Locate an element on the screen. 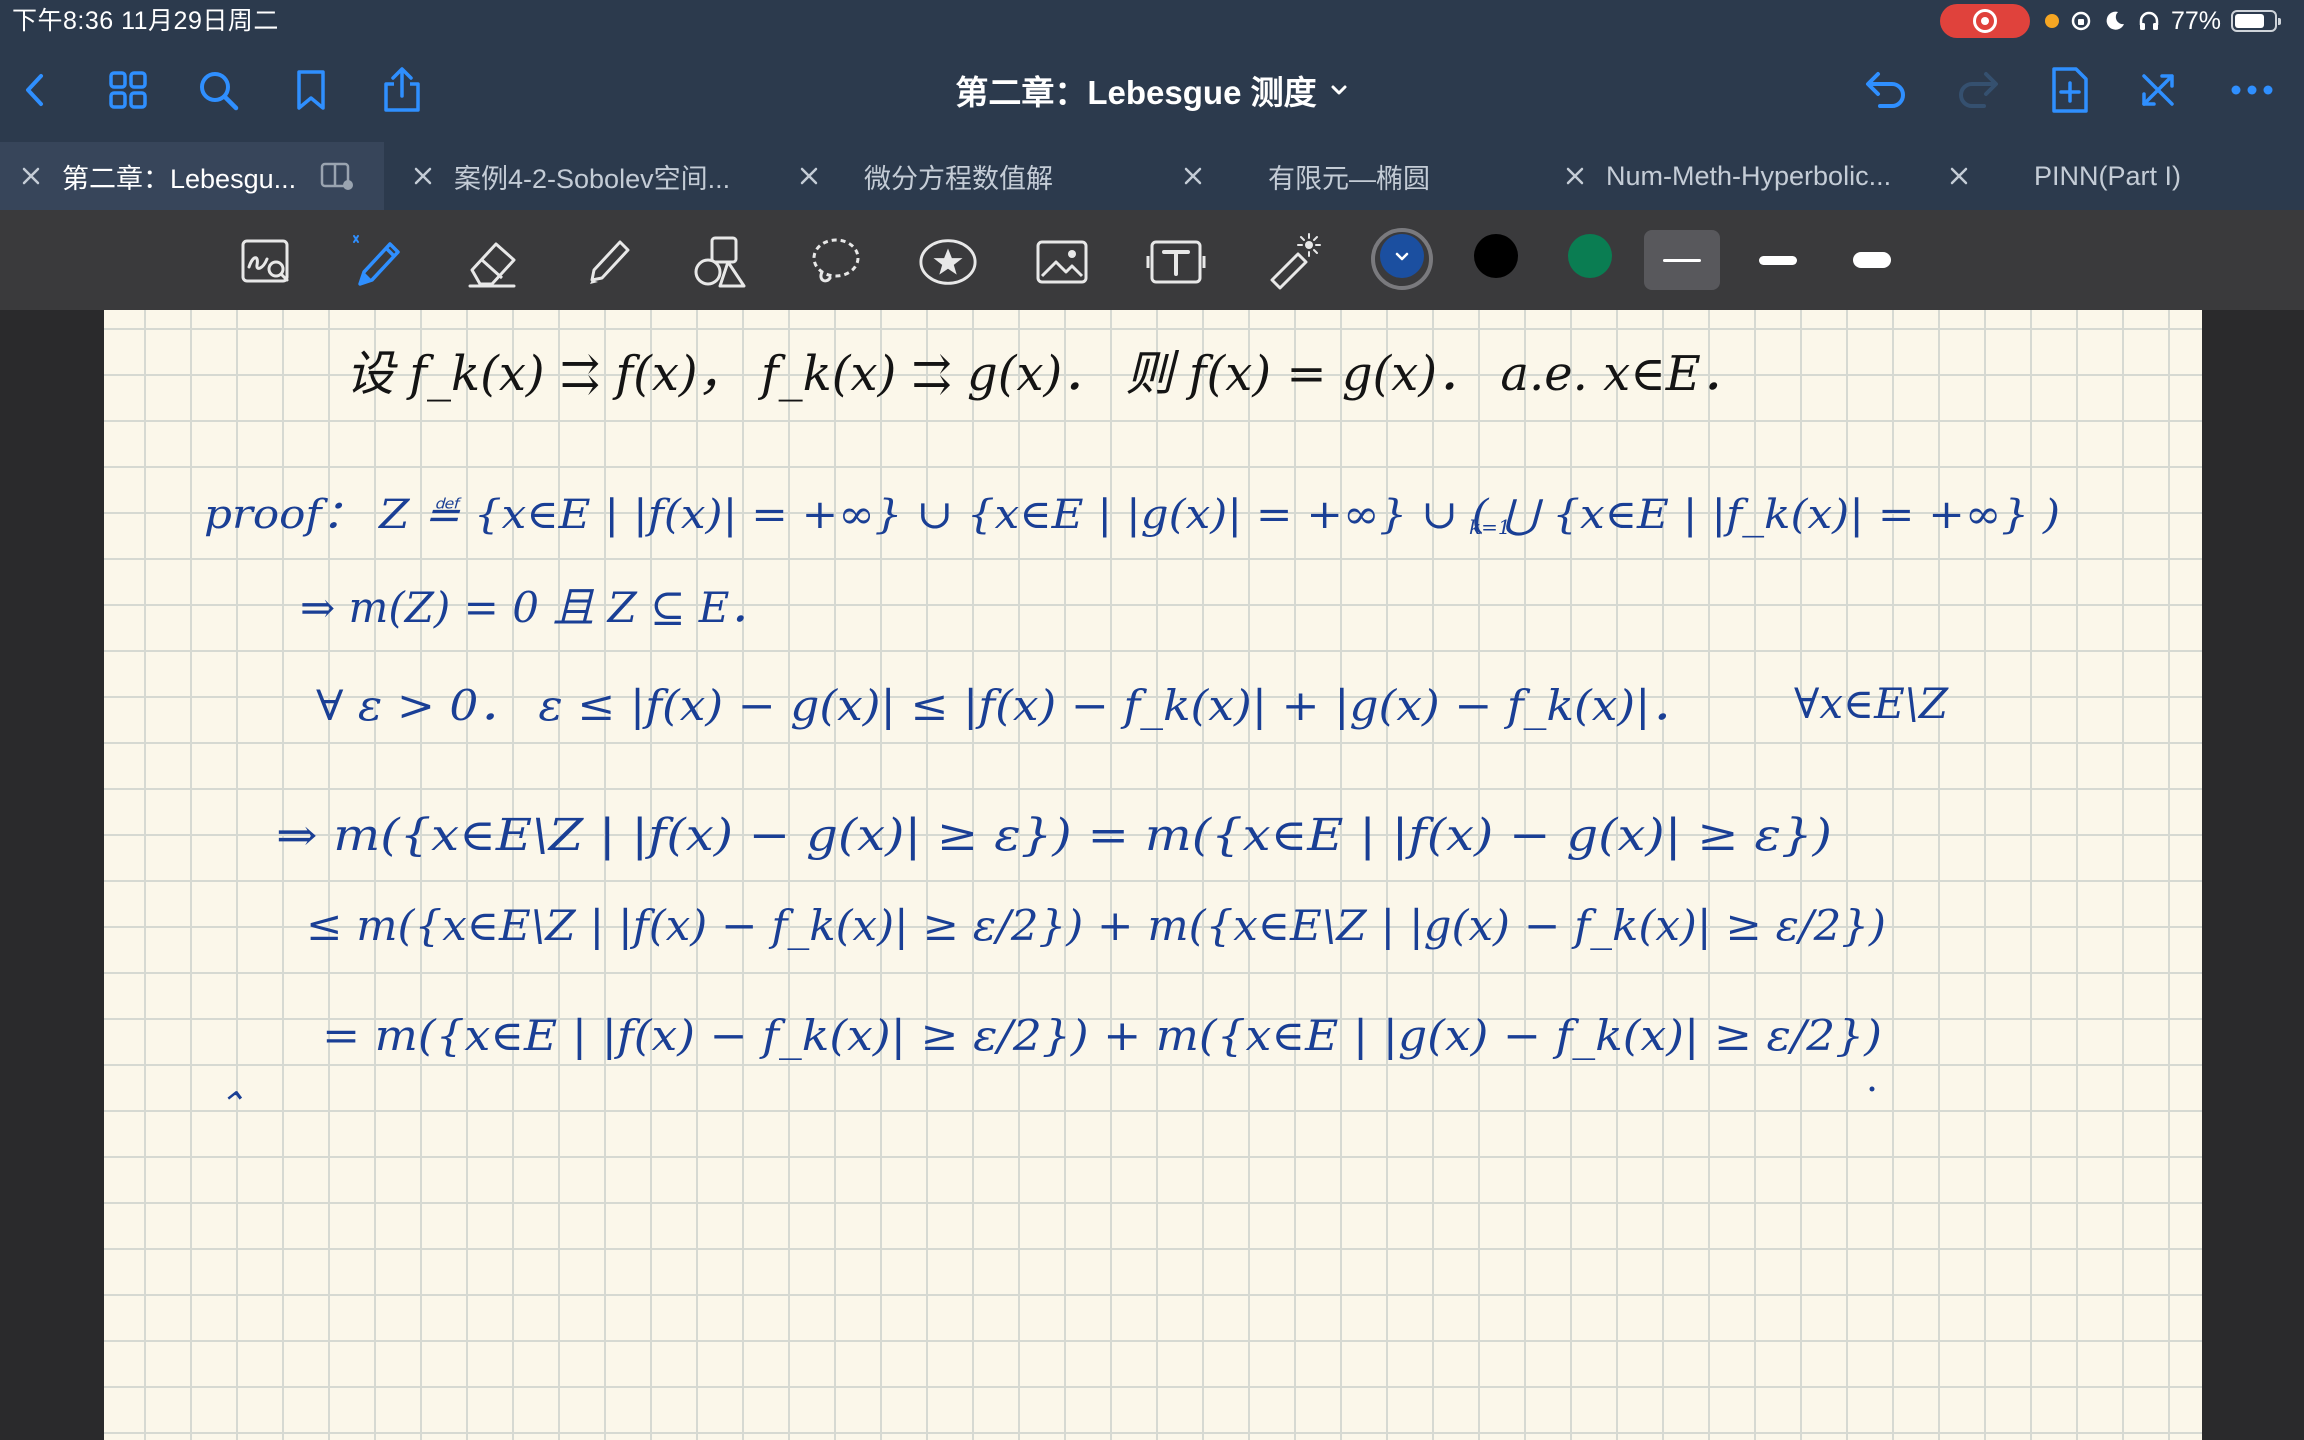 Image resolution: width=2304 pixels, height=1440 pixels. color-swatch-green is located at coordinates (1590, 256).